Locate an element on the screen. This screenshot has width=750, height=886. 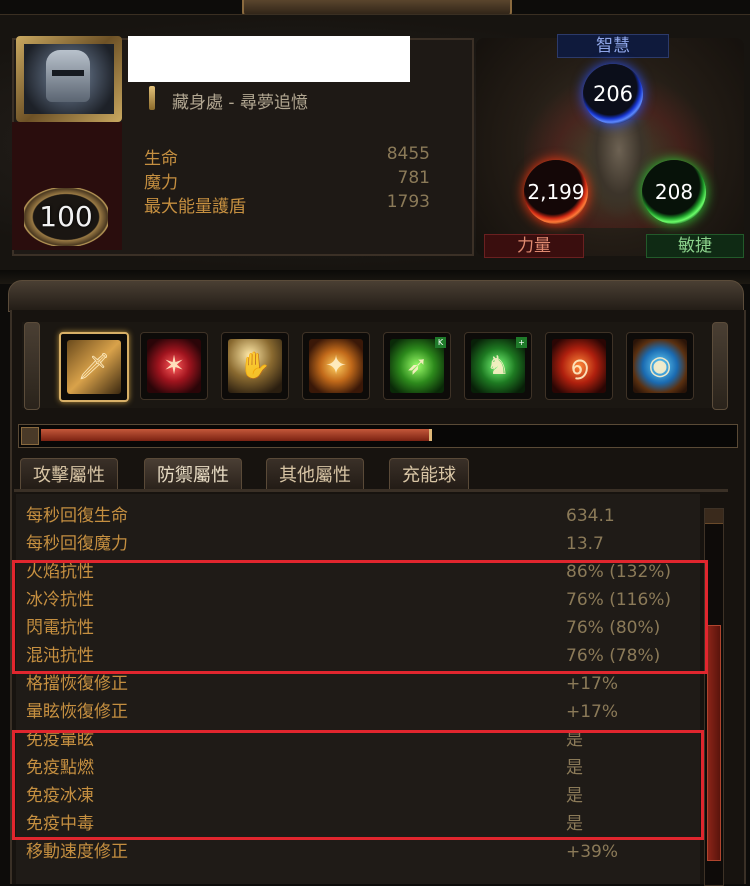
red-slash-icon: ✶ is located at coordinates (174, 366).